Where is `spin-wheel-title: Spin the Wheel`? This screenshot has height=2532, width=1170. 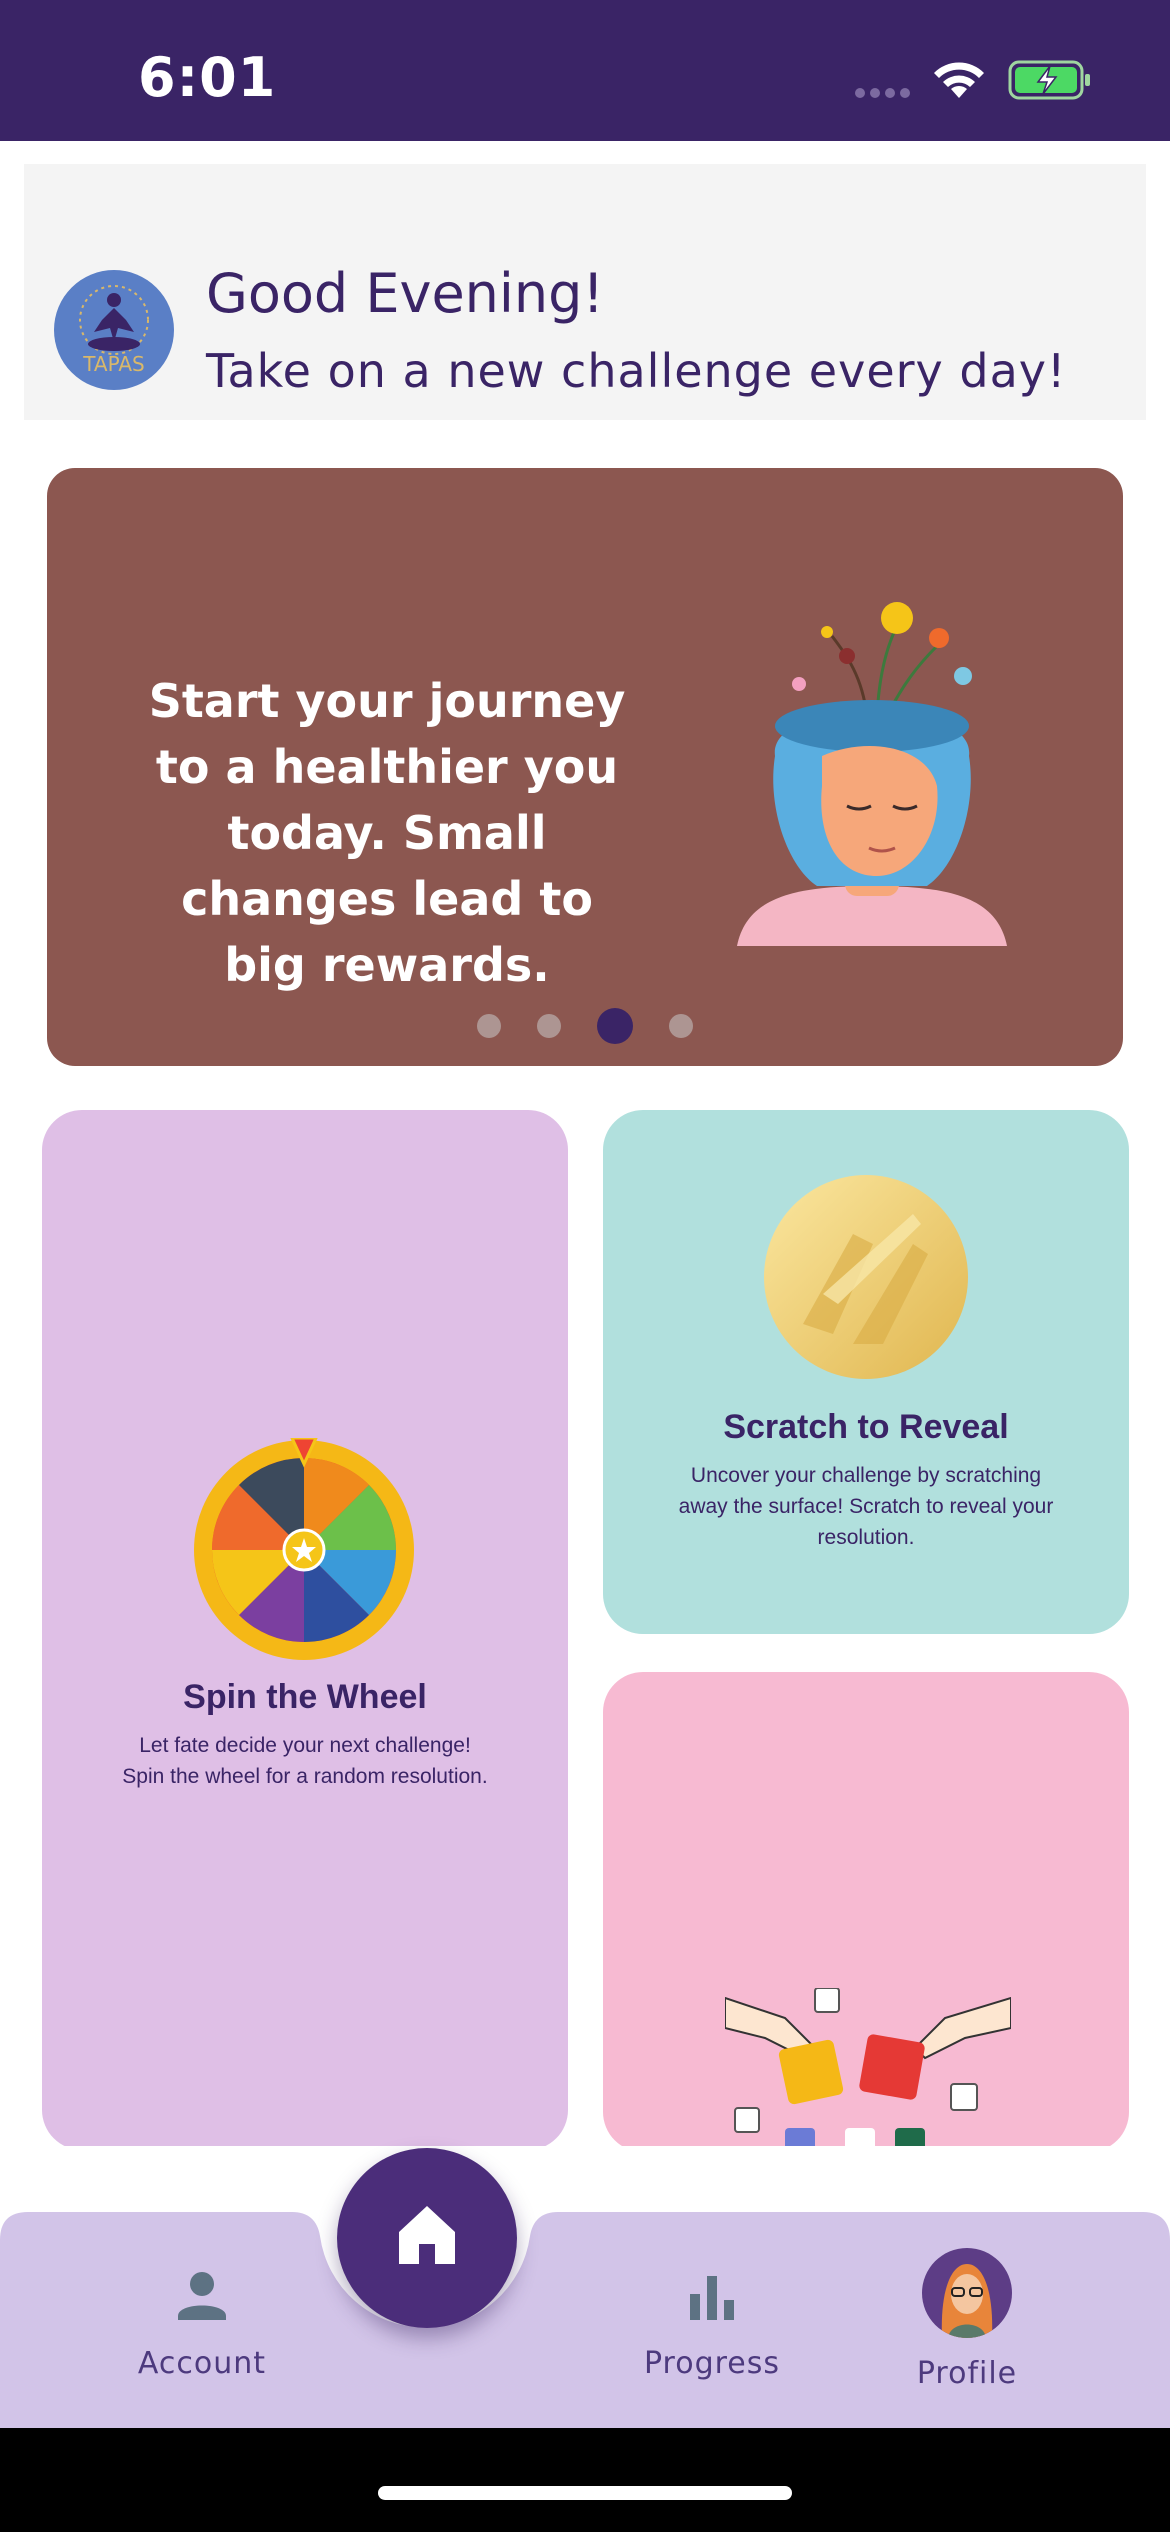 spin-wheel-title: Spin the Wheel is located at coordinates (305, 1697).